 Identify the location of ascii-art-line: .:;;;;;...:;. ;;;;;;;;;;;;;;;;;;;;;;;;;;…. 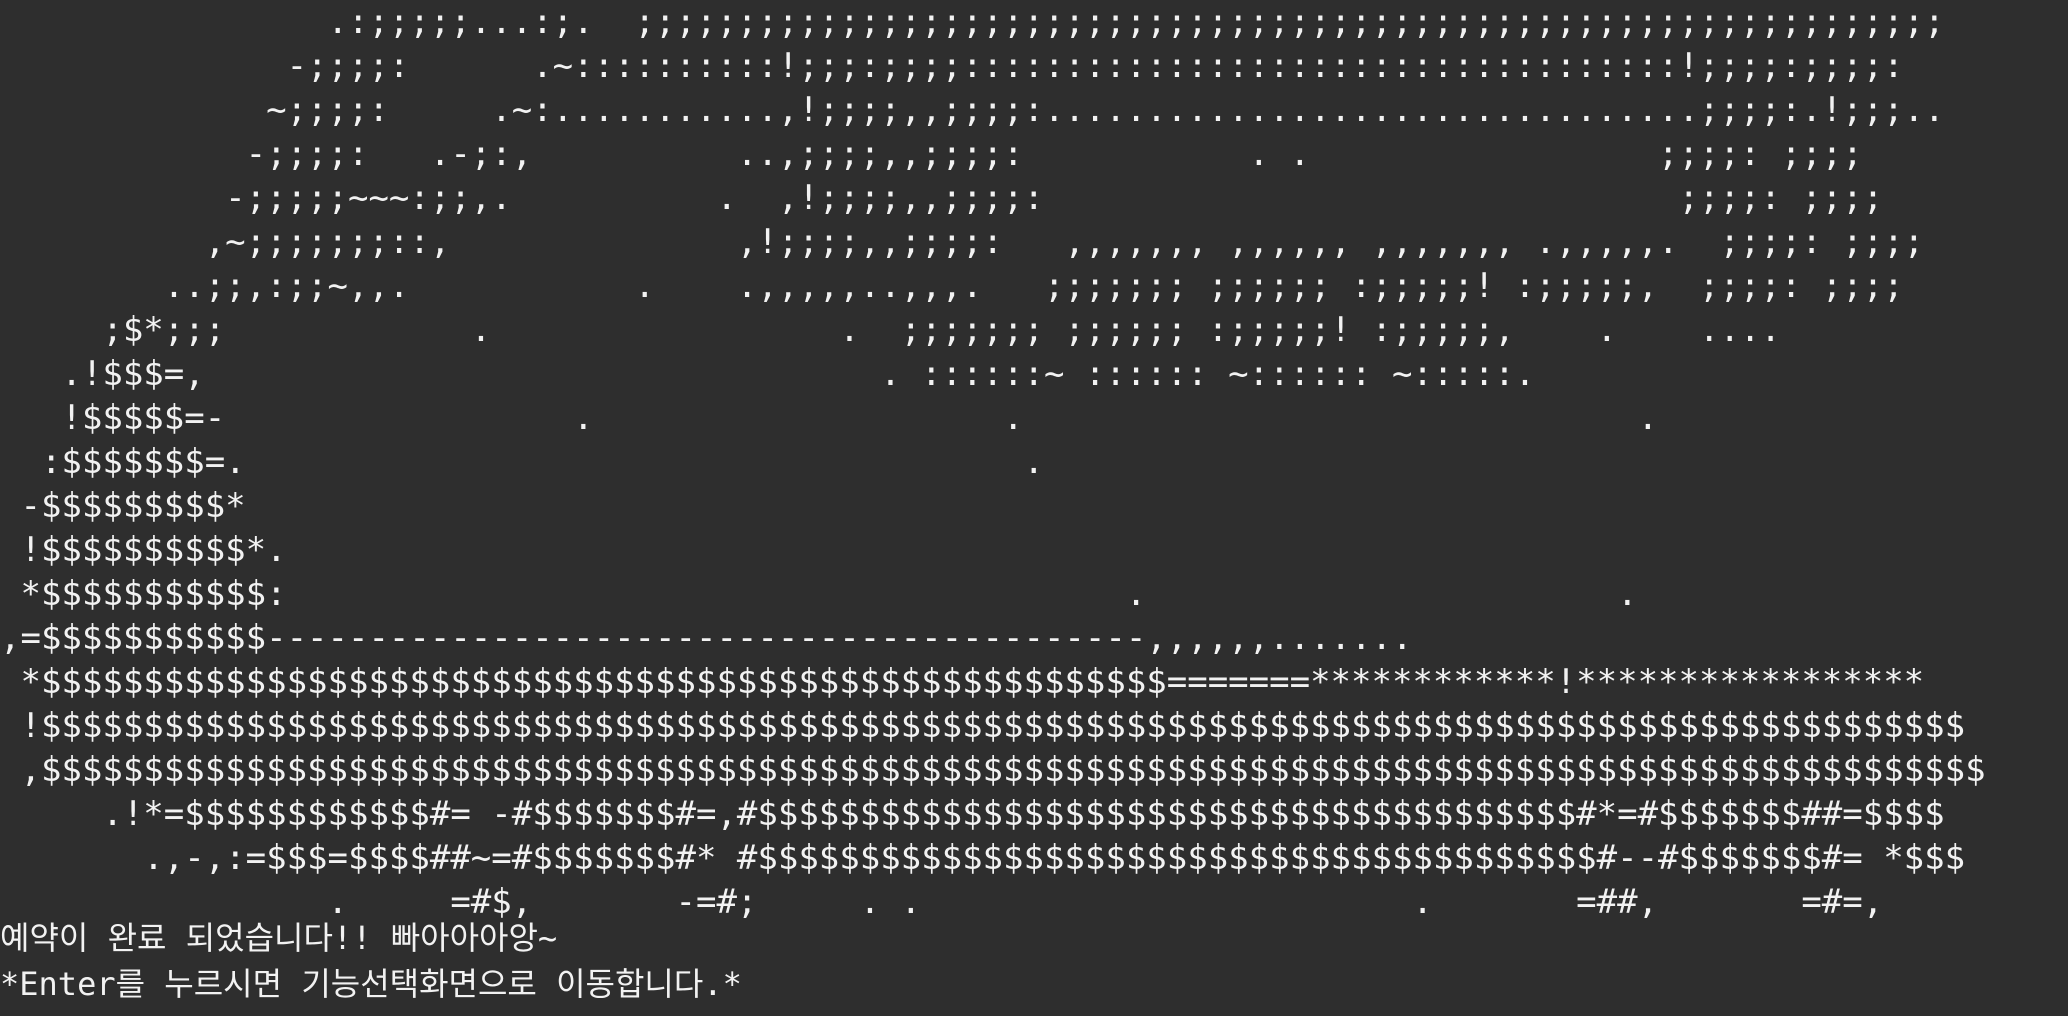
(972, 22).